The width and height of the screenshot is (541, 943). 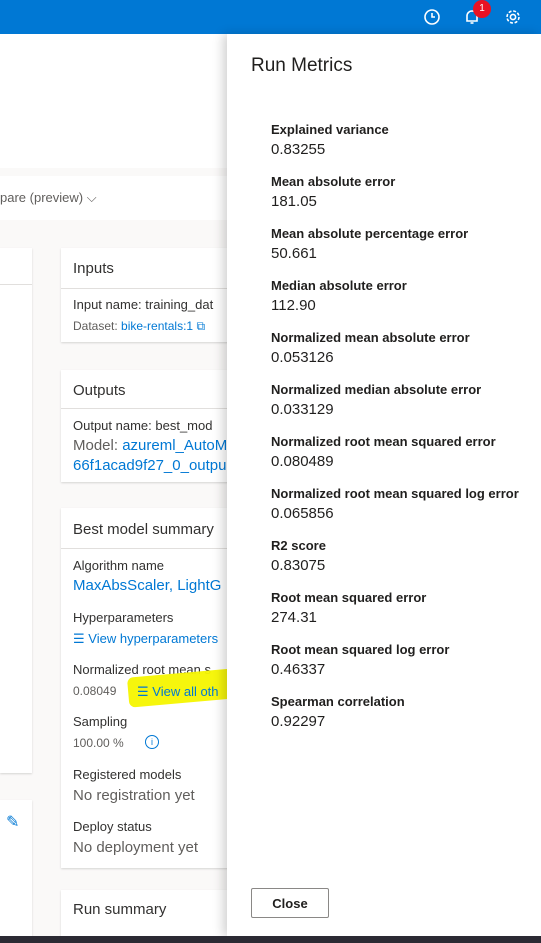 What do you see at coordinates (302, 513) in the screenshot?
I see `metric-value: 0.065856` at bounding box center [302, 513].